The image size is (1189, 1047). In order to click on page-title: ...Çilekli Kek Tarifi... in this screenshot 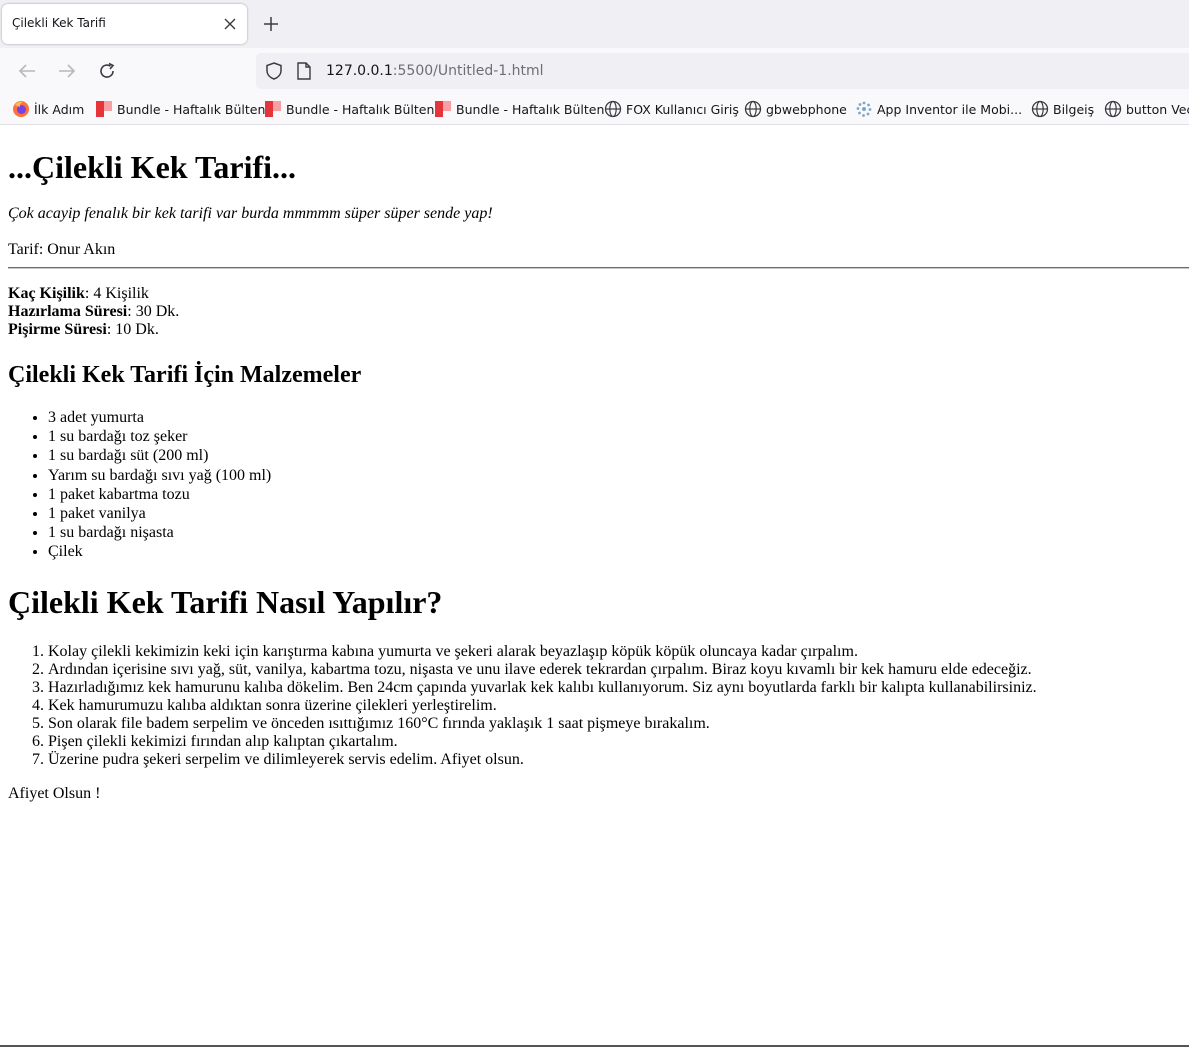, I will do `click(152, 167)`.